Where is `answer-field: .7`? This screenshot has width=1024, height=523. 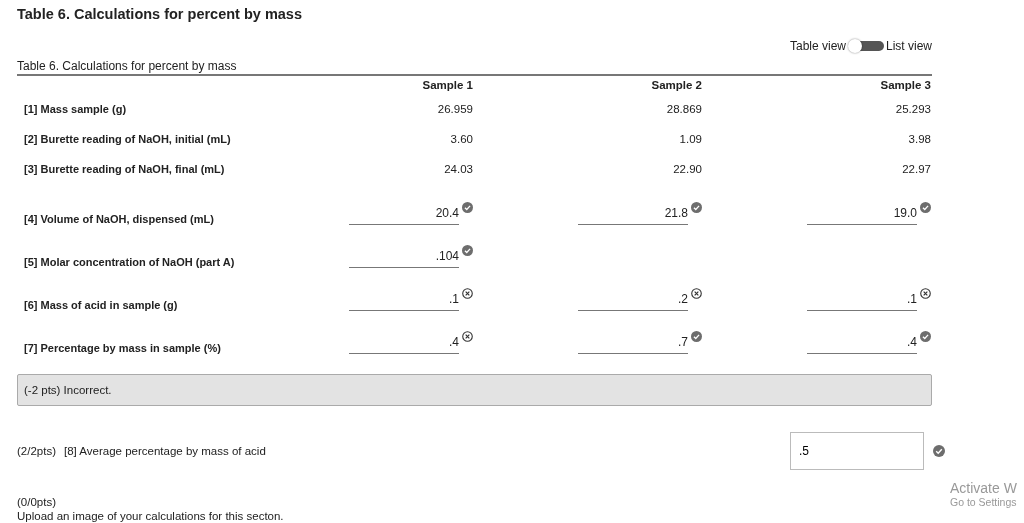 answer-field: .7 is located at coordinates (633, 344).